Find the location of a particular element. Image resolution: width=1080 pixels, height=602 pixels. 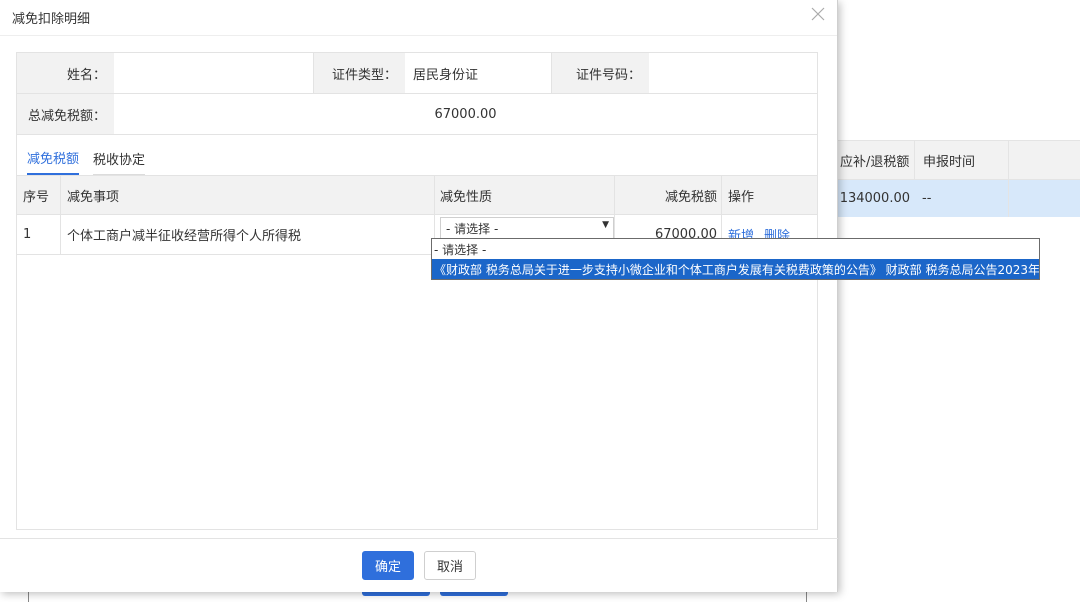

id-no-value is located at coordinates (733, 73).